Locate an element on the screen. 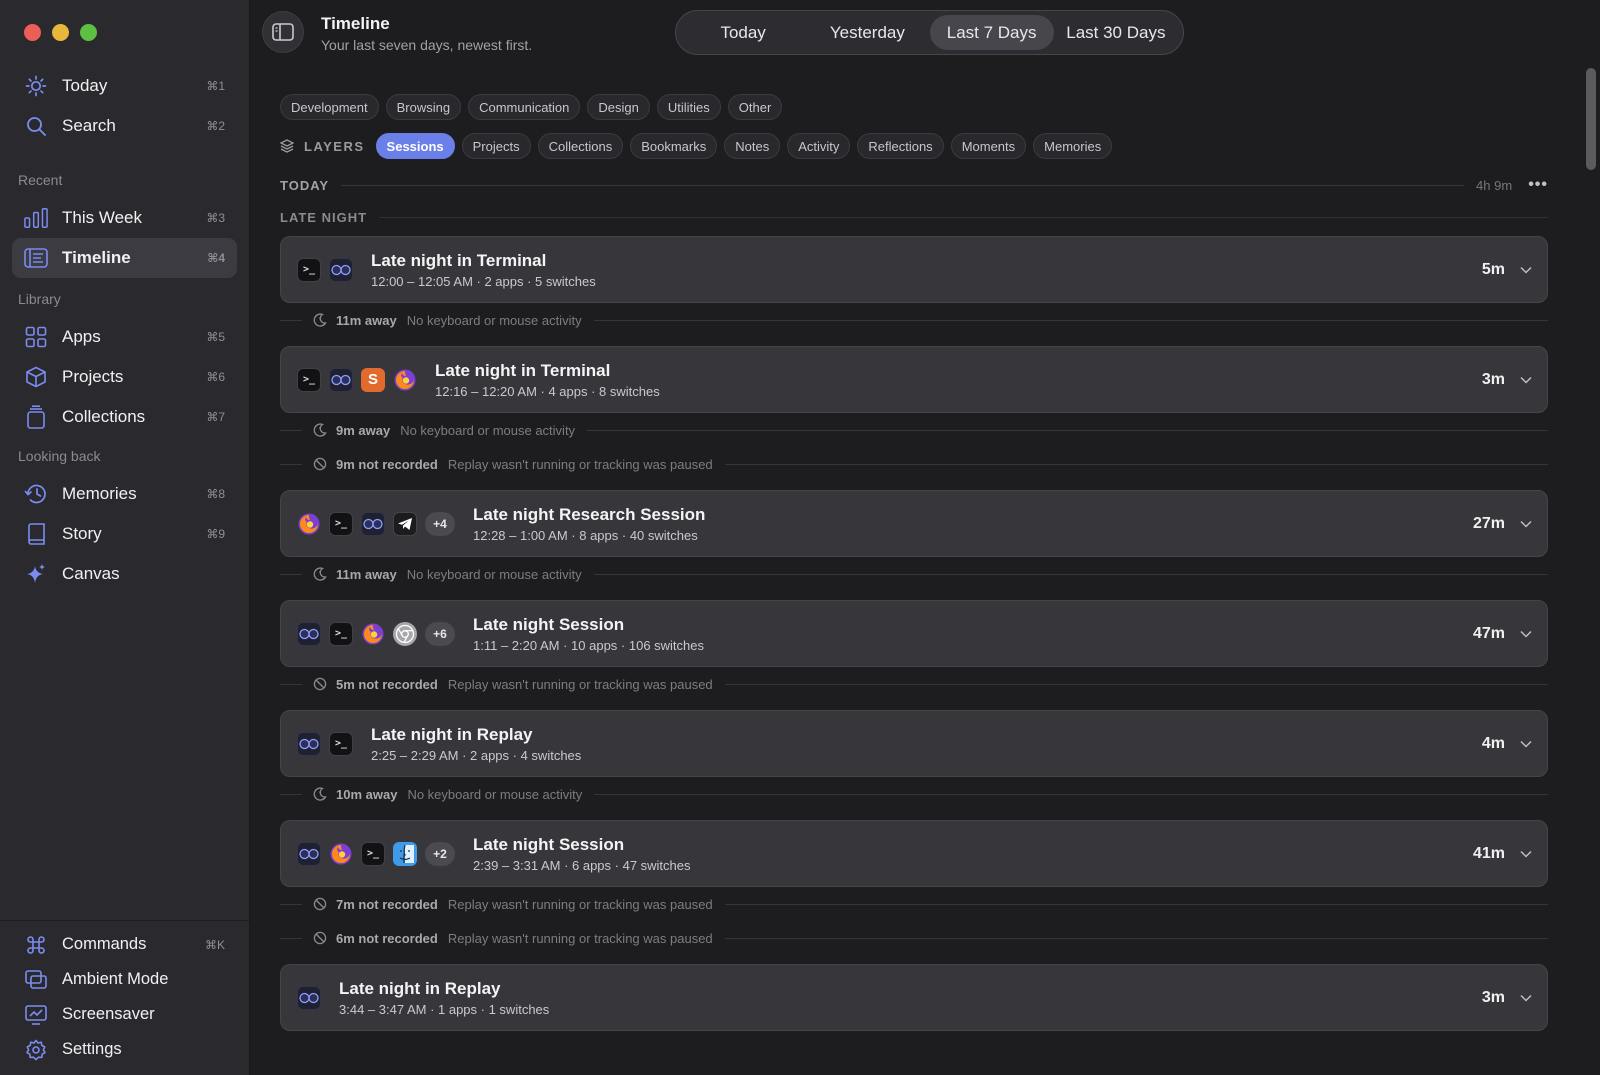 This screenshot has height=1075, width=1600. range-tab-last-30-days: Last 30 Days is located at coordinates (1116, 32).